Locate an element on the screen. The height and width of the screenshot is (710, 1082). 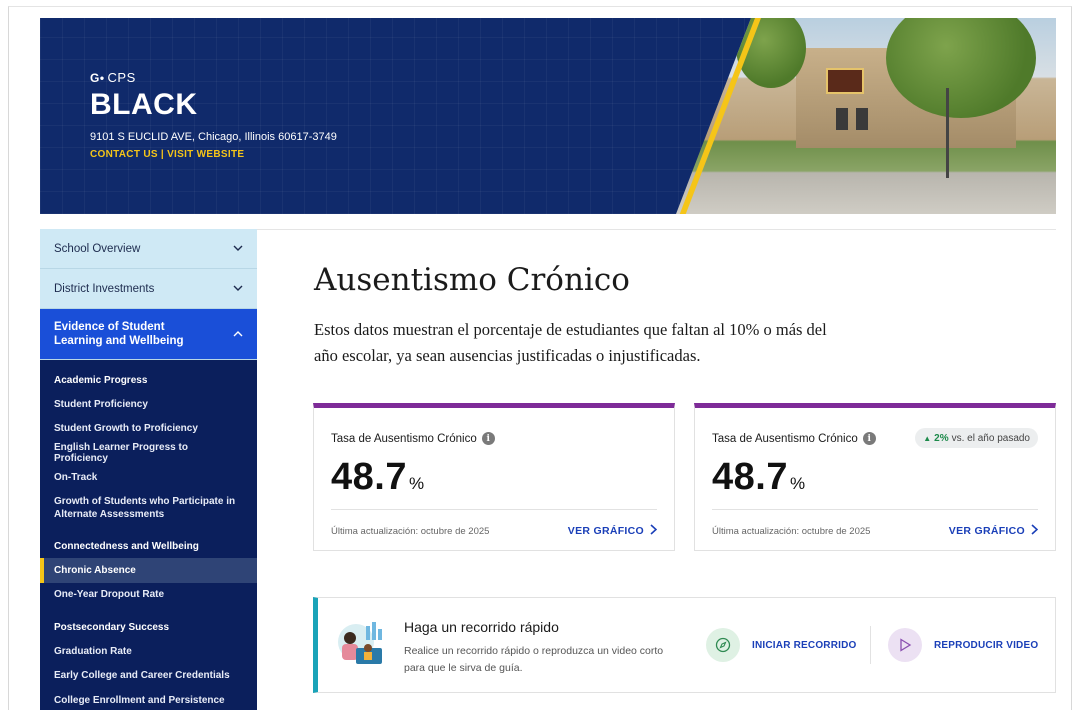
visit-website-link: VISIT WEBSITE is located at coordinates (205, 154).